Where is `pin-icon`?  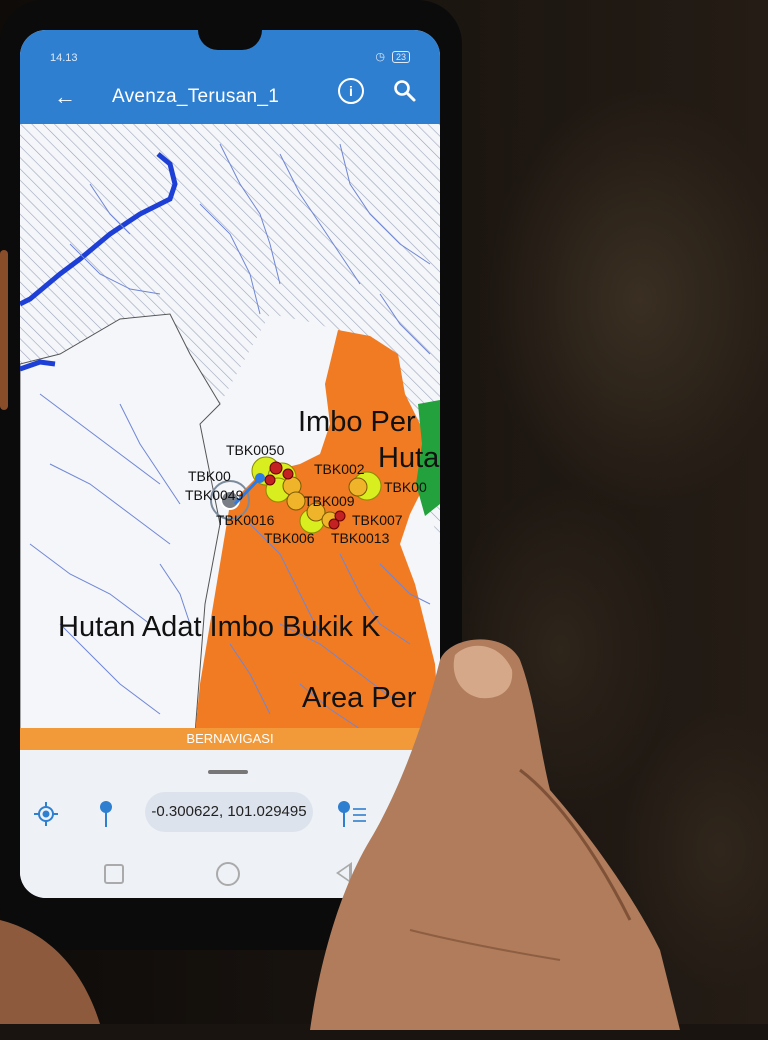
pin-icon is located at coordinates (106, 814).